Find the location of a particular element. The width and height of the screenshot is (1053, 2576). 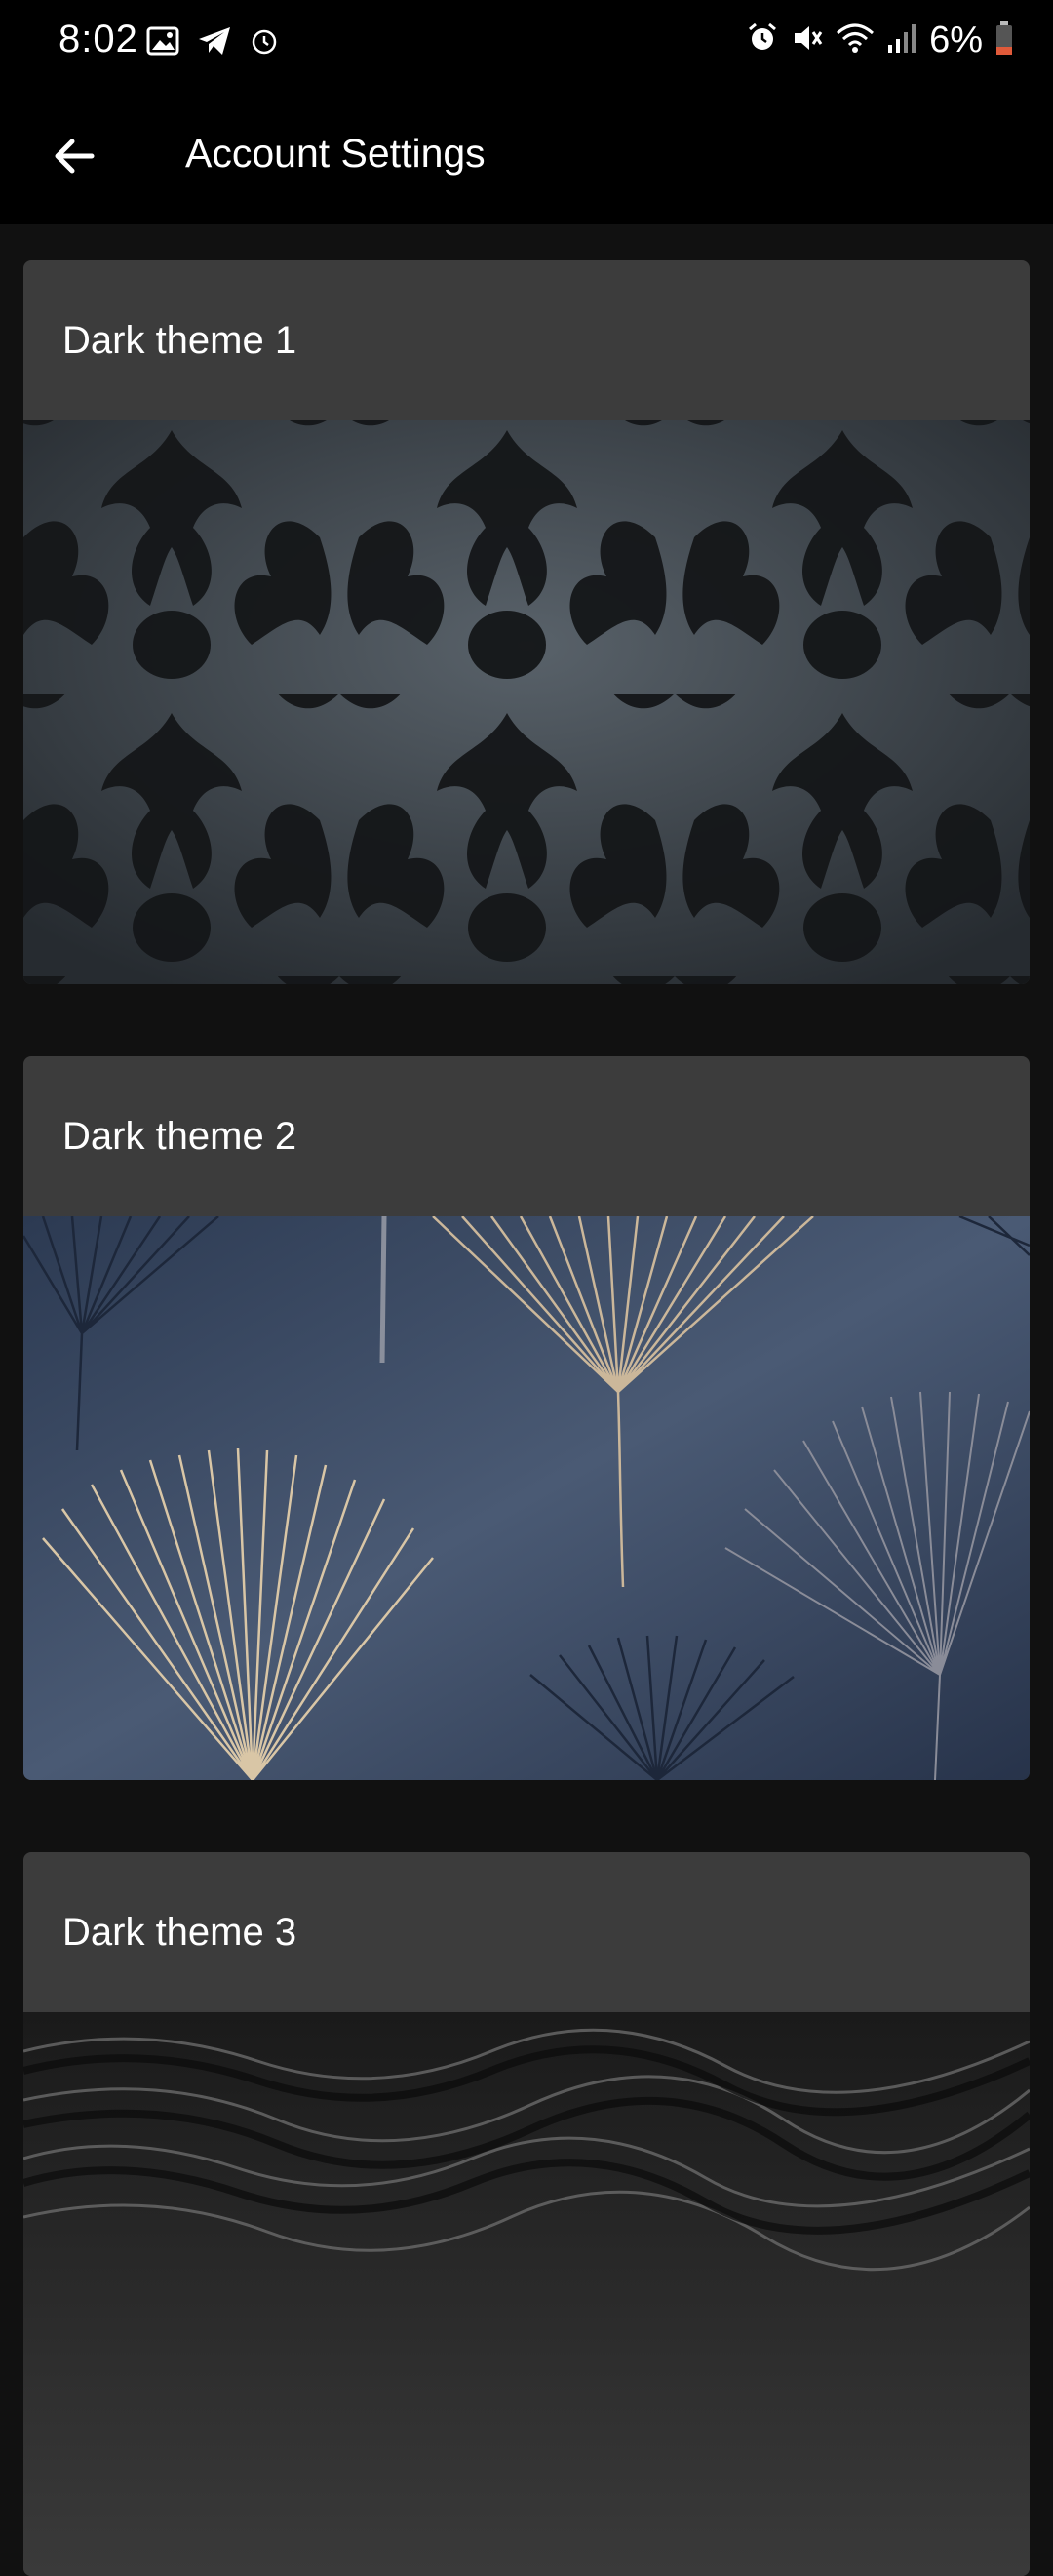

battery-low-icon is located at coordinates (1004, 40).